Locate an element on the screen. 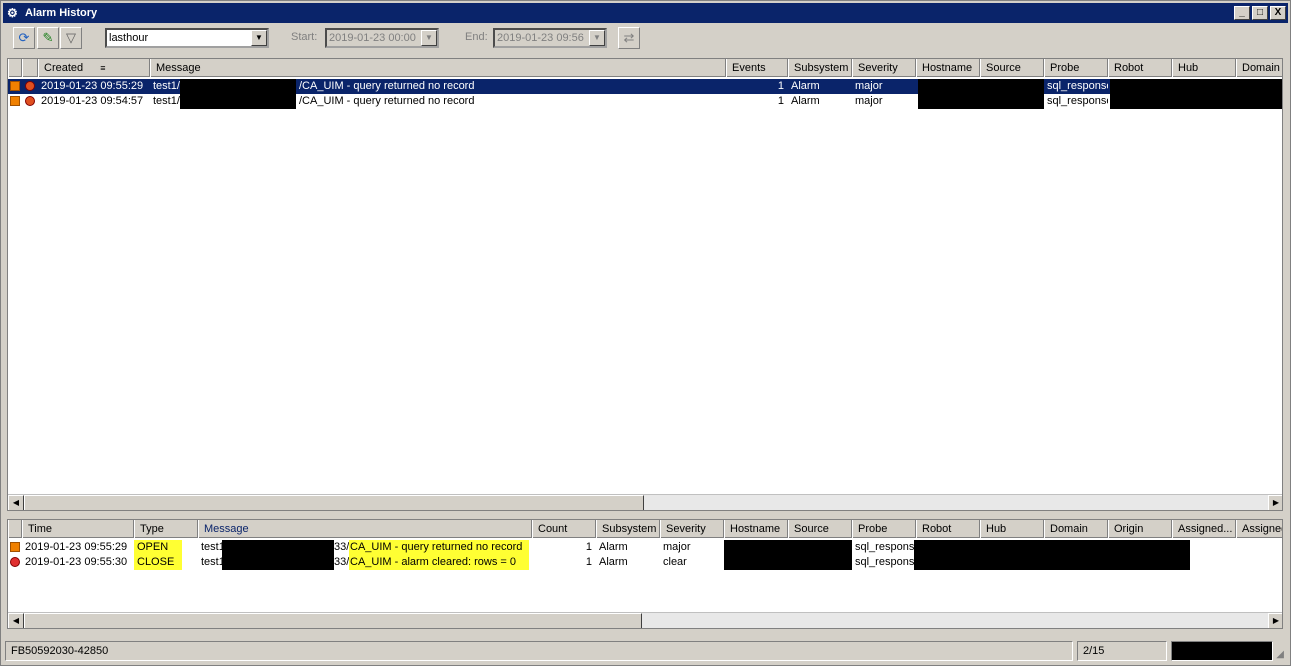 The height and width of the screenshot is (666, 1291). header-events: Events is located at coordinates (757, 68).